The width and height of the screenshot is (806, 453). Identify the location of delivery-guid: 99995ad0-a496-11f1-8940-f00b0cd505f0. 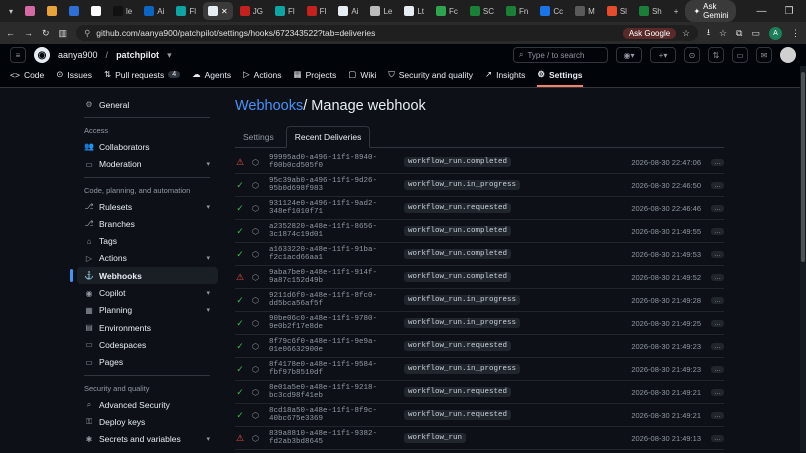
(333, 162).